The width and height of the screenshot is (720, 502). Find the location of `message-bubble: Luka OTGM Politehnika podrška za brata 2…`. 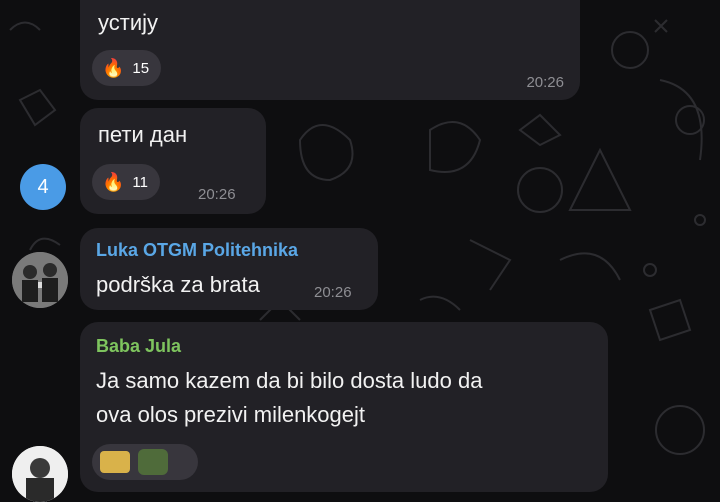

message-bubble: Luka OTGM Politehnika podrška za brata 2… is located at coordinates (229, 269).